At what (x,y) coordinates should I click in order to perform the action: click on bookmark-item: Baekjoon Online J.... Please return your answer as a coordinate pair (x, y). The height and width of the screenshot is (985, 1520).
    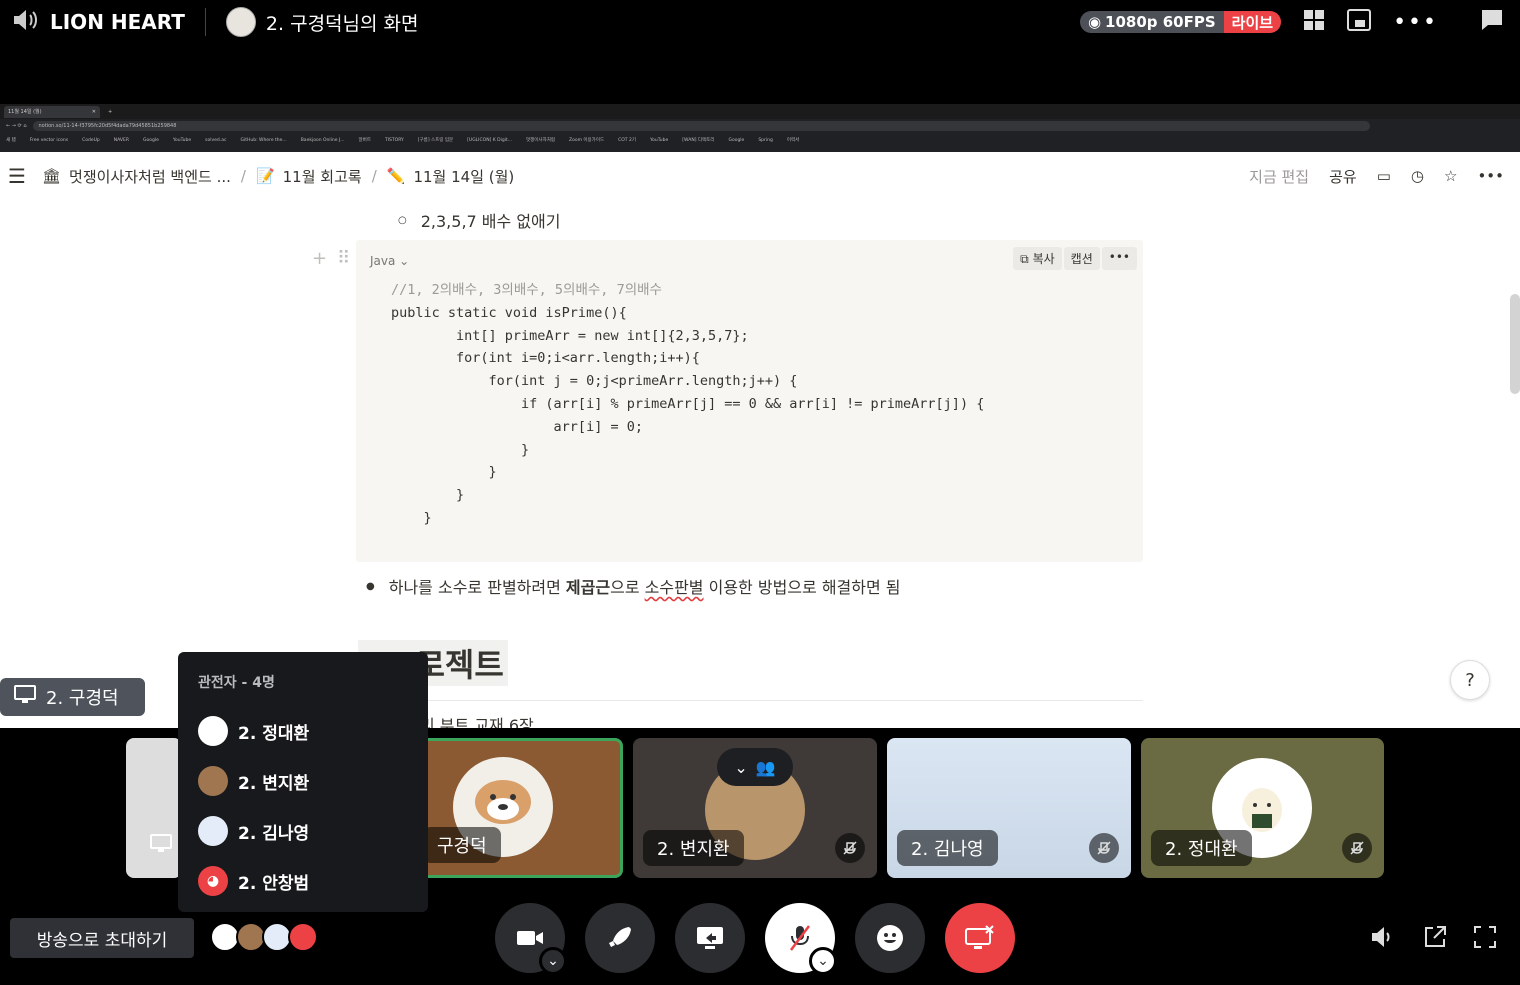
    Looking at the image, I should click on (323, 140).